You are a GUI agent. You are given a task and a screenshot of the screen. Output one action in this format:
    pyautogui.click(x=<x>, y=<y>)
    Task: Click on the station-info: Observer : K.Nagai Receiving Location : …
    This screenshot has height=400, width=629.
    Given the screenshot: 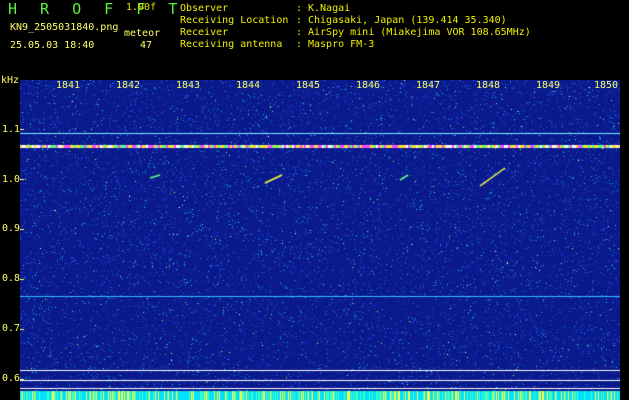 What is the action you would take?
    pyautogui.click(x=355, y=27)
    